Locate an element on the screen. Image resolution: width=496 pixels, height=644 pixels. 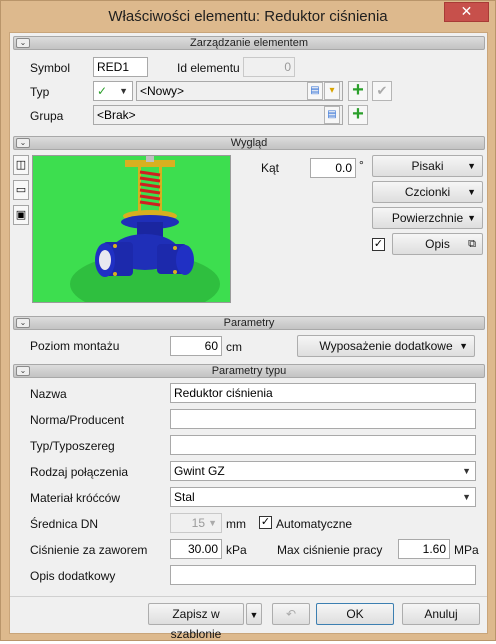
id-label: Id elementu is located at coordinates (208, 68).